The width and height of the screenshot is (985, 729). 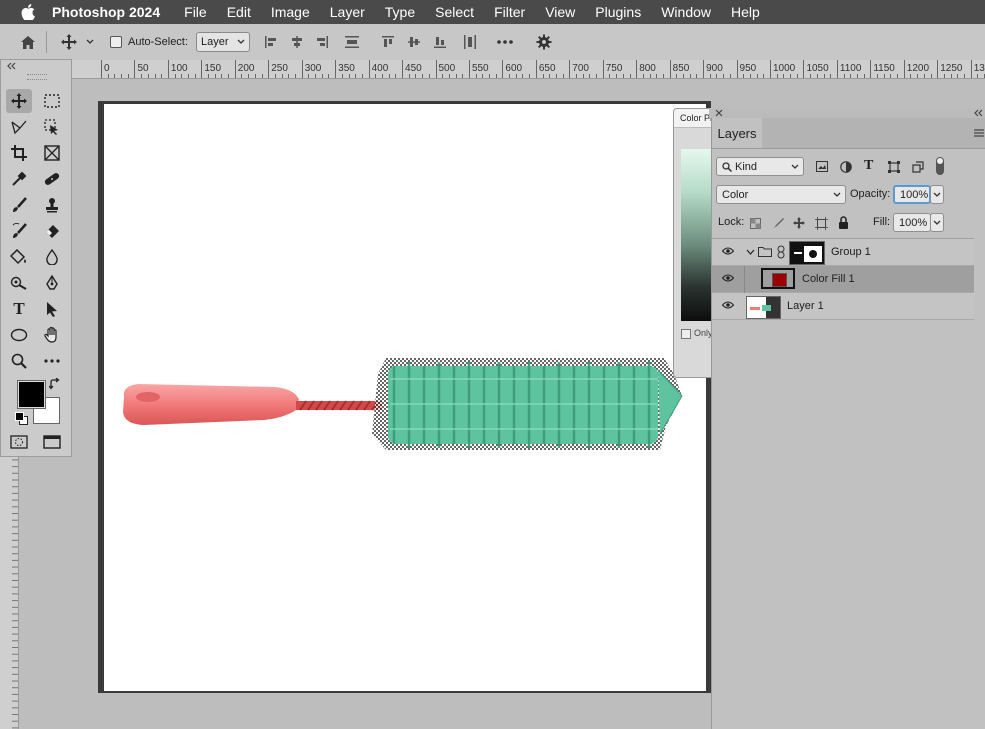 What do you see at coordinates (686, 12) in the screenshot?
I see `menu-window: Window` at bounding box center [686, 12].